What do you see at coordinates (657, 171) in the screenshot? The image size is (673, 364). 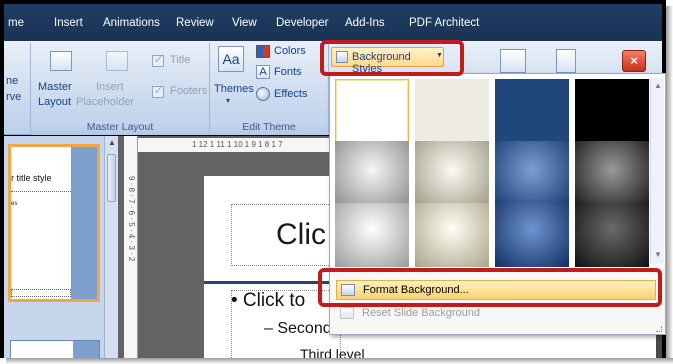 I see `gallery-scrollbar: ▲ ▼` at bounding box center [657, 171].